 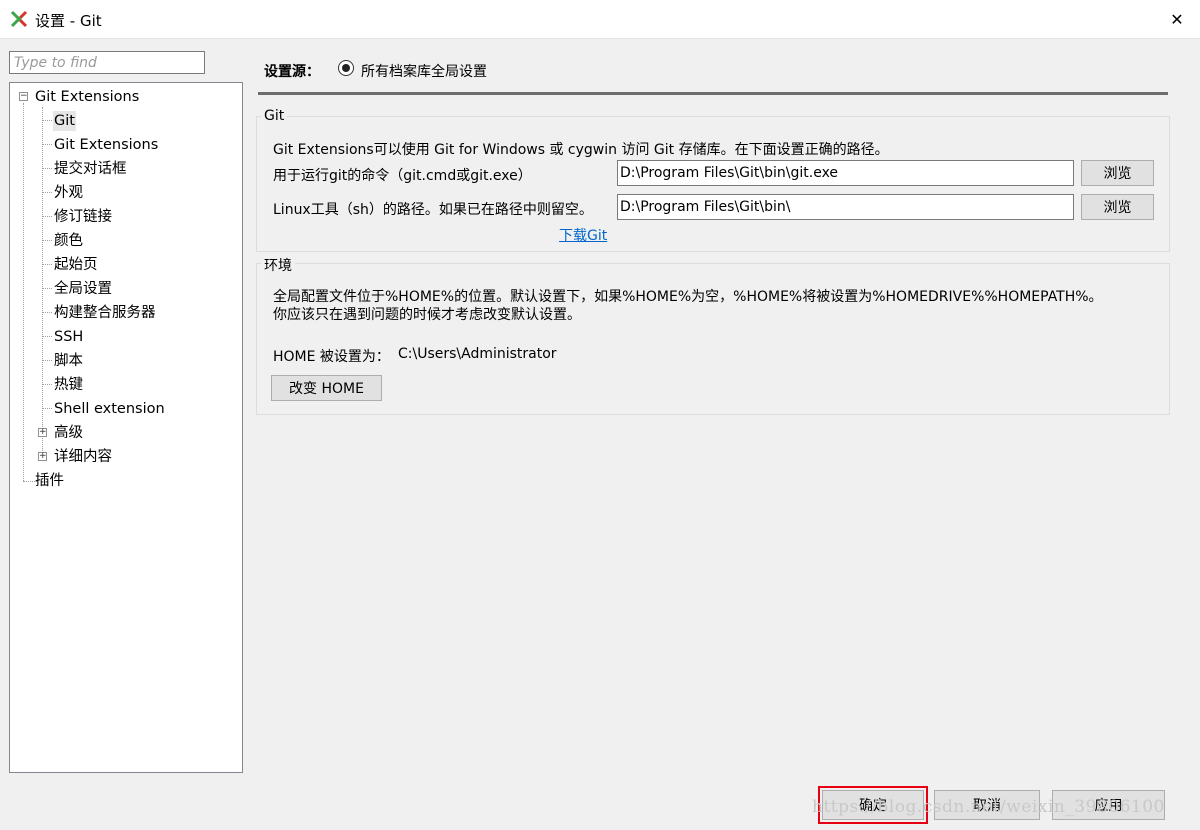 What do you see at coordinates (713, 93) in the screenshot?
I see `separator` at bounding box center [713, 93].